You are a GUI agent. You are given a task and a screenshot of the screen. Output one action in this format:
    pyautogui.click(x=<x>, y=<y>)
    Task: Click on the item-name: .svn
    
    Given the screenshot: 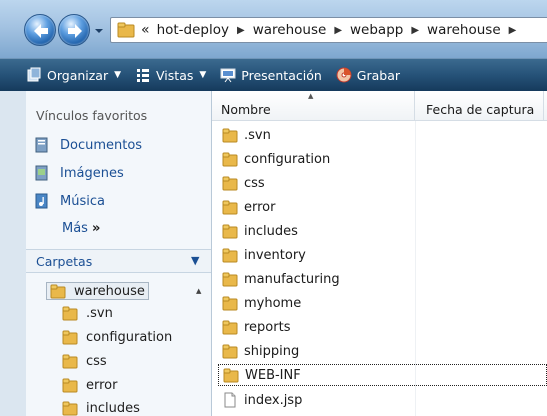 What is the action you would take?
    pyautogui.click(x=257, y=135)
    